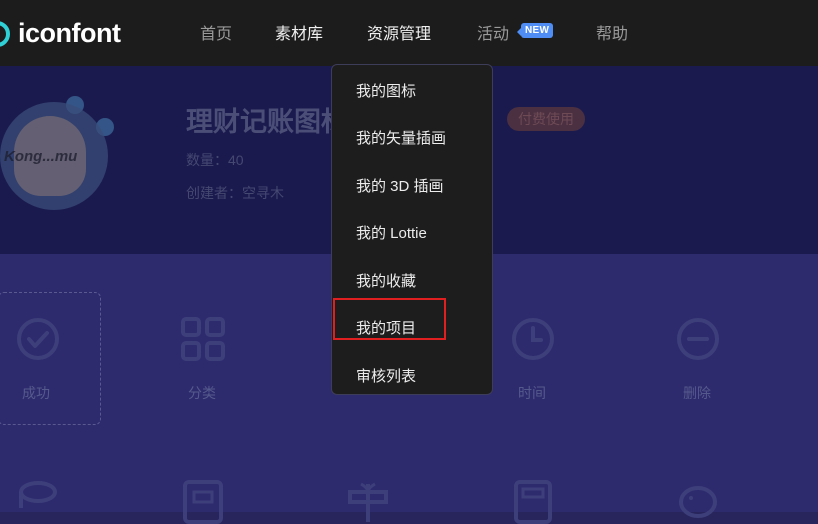 The height and width of the screenshot is (524, 818). What do you see at coordinates (391, 232) in the screenshot?
I see `menu-my-lottie: 我的 Lottie` at bounding box center [391, 232].